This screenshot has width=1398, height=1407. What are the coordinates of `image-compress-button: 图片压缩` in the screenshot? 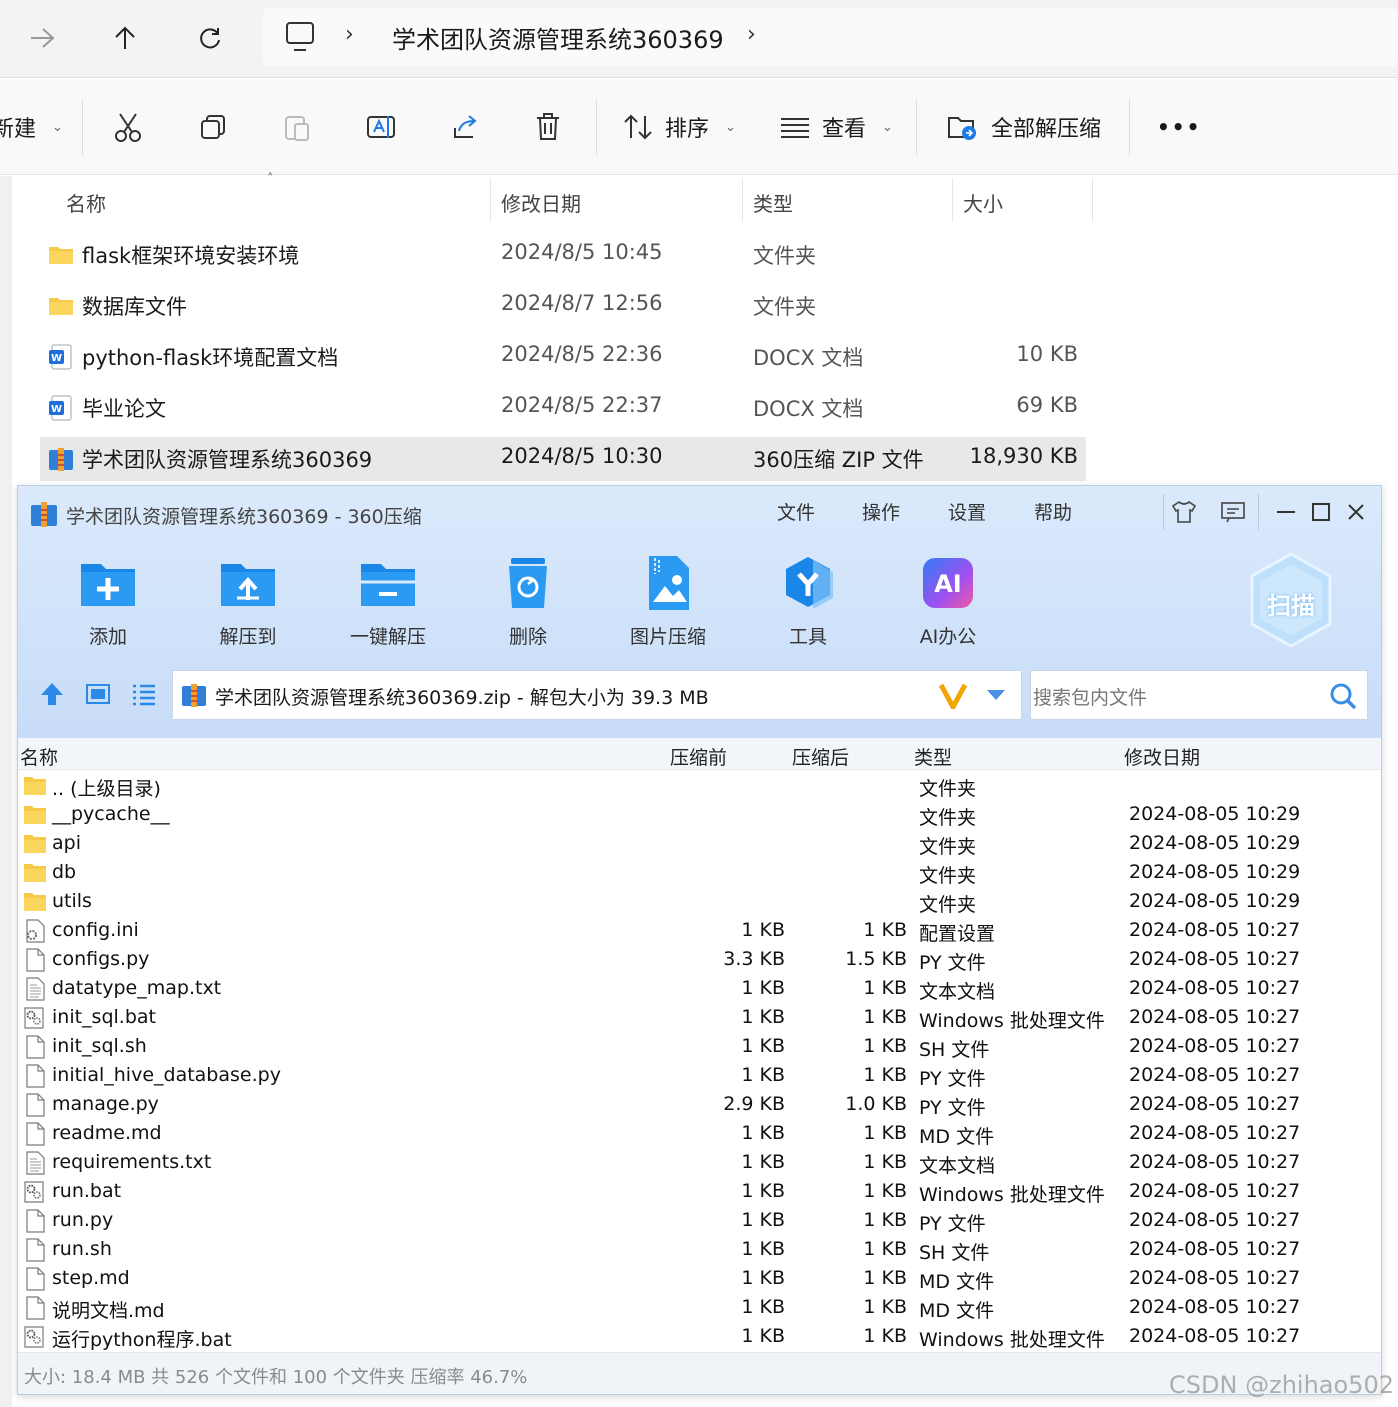 It's located at (668, 601).